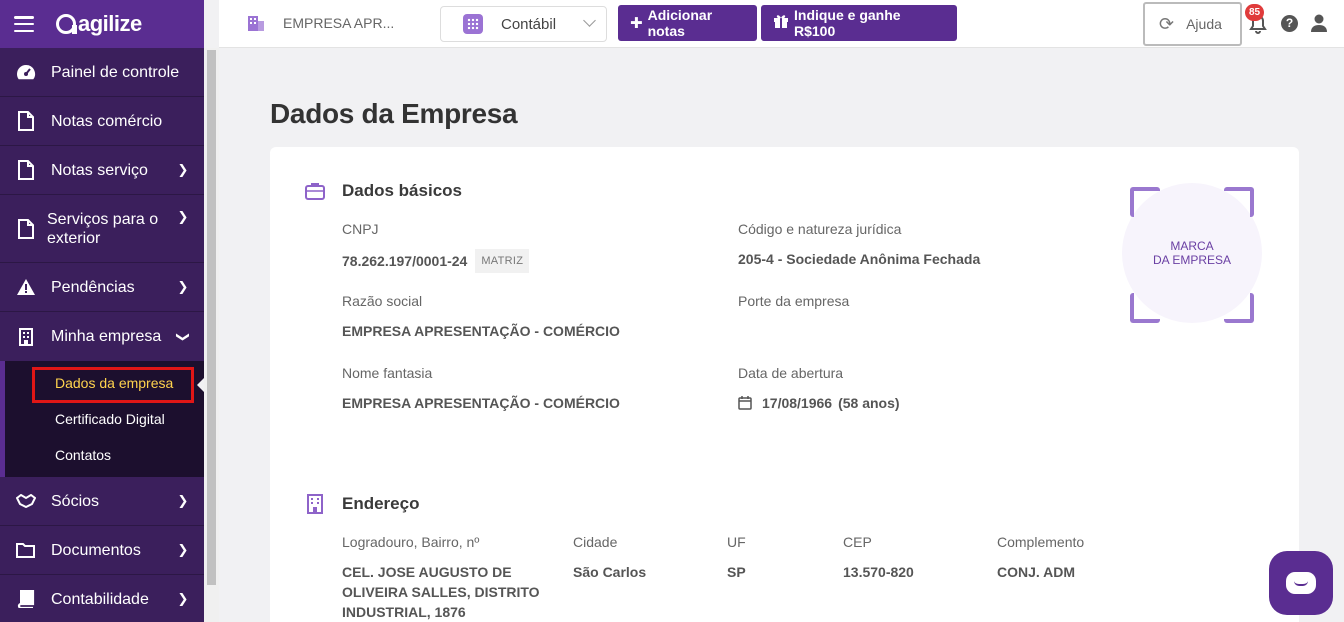 This screenshot has width=1344, height=622. I want to click on fantasia-label: Nome fantasia, so click(387, 373).